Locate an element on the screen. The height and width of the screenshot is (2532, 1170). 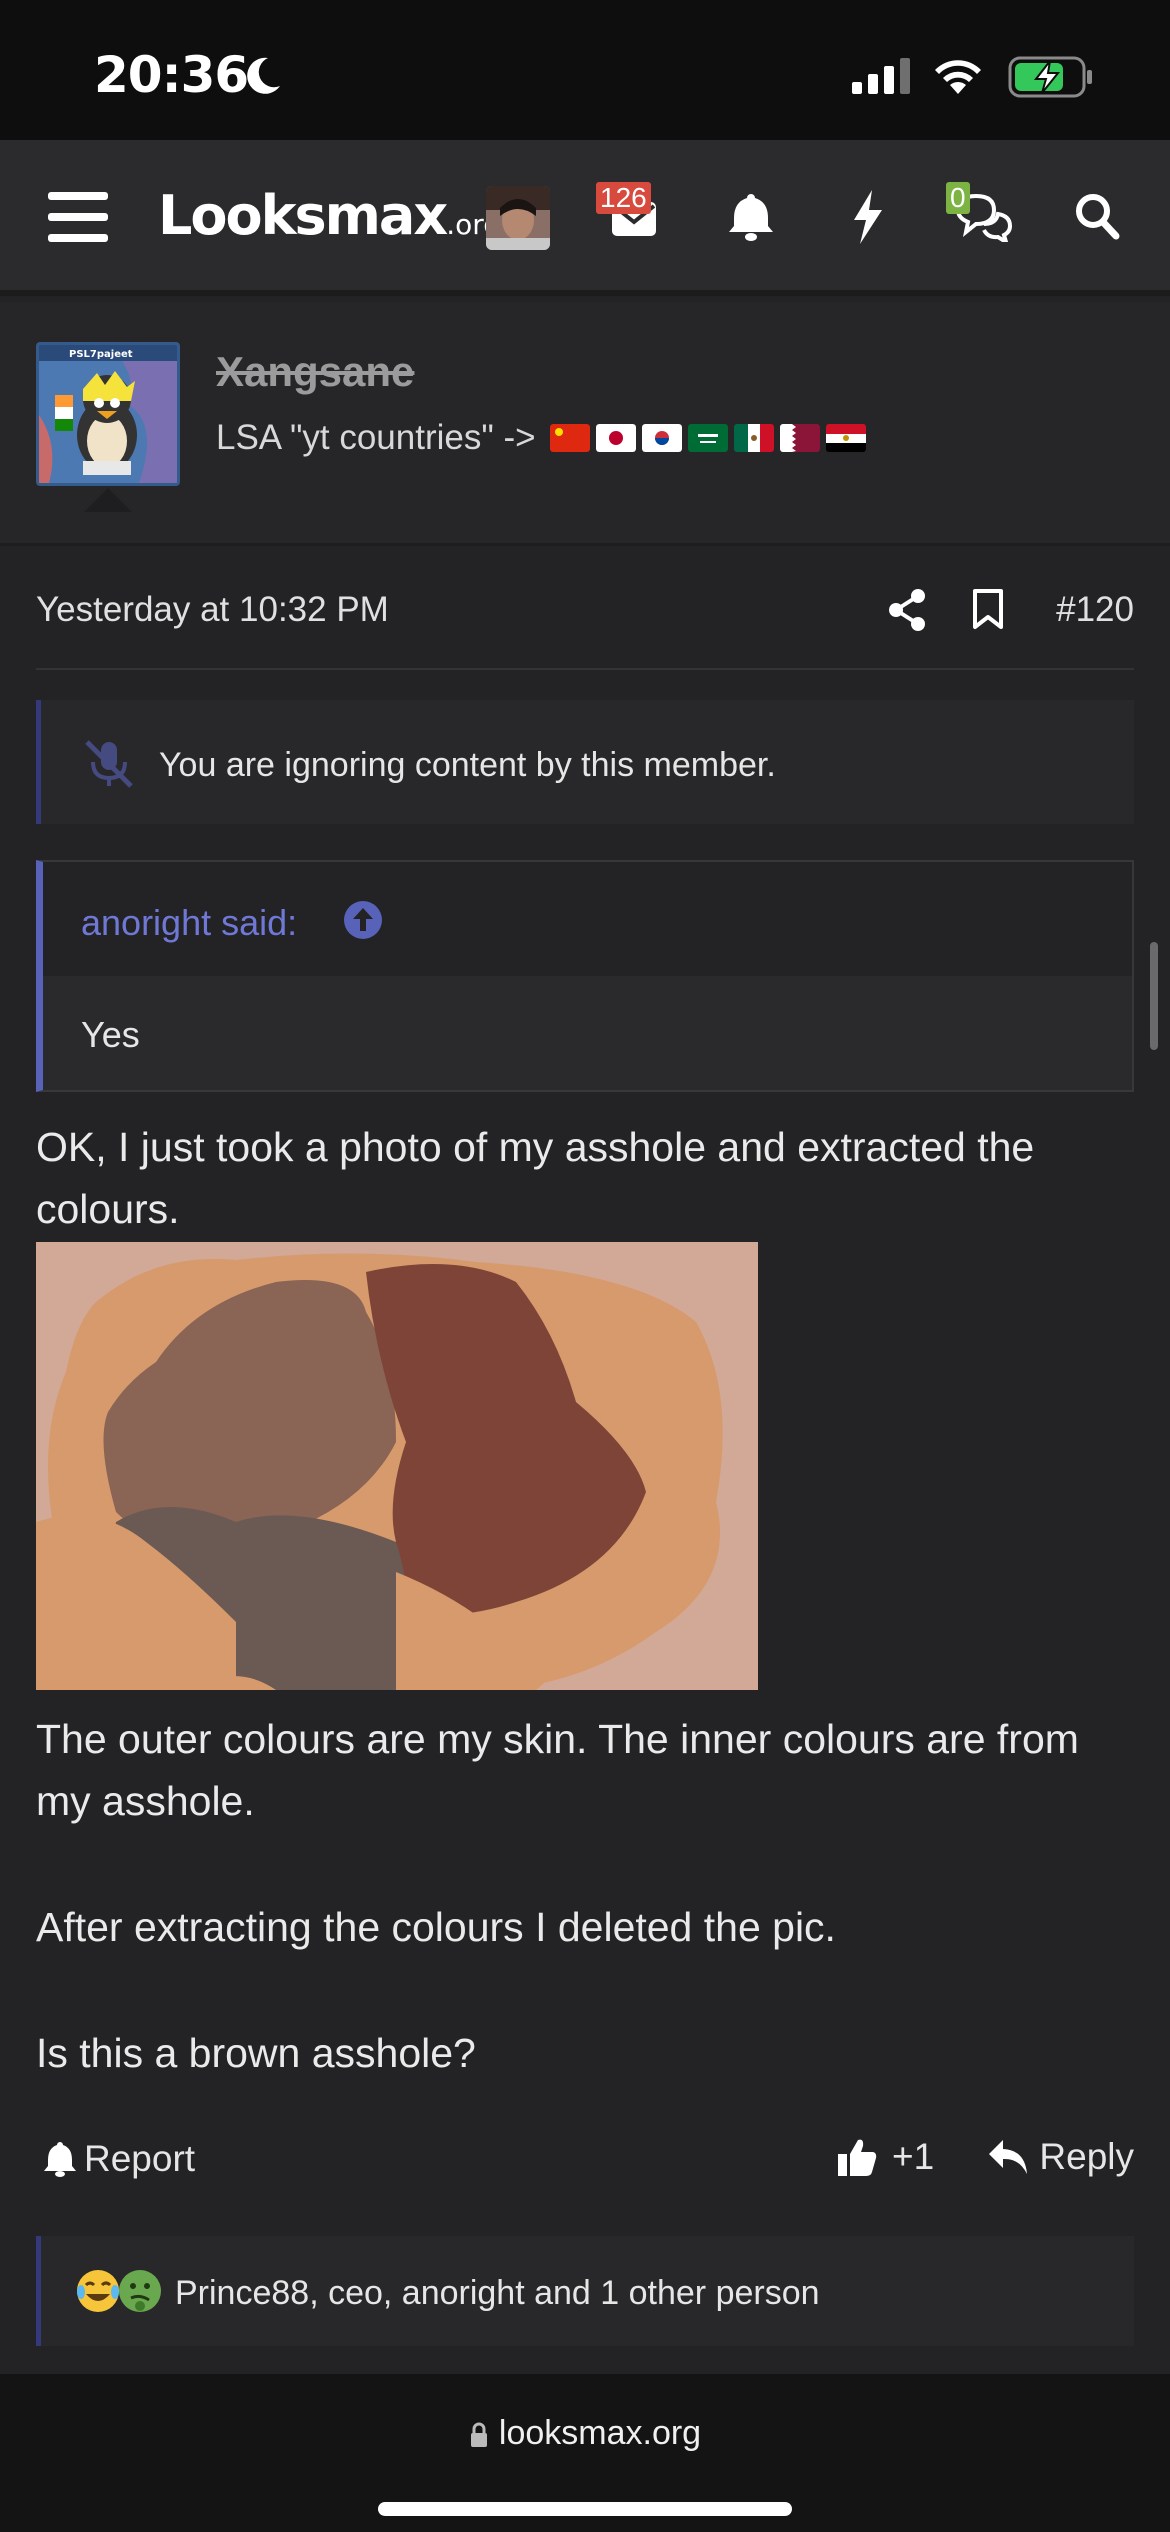
user-avatar is located at coordinates (518, 218).